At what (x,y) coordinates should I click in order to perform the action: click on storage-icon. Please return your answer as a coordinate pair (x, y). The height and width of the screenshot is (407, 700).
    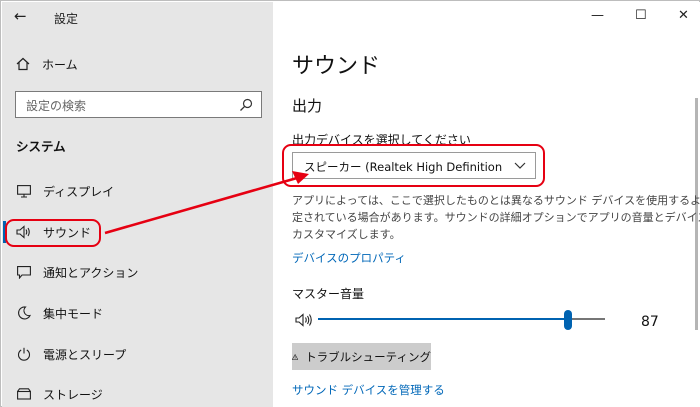
    Looking at the image, I should click on (24, 394).